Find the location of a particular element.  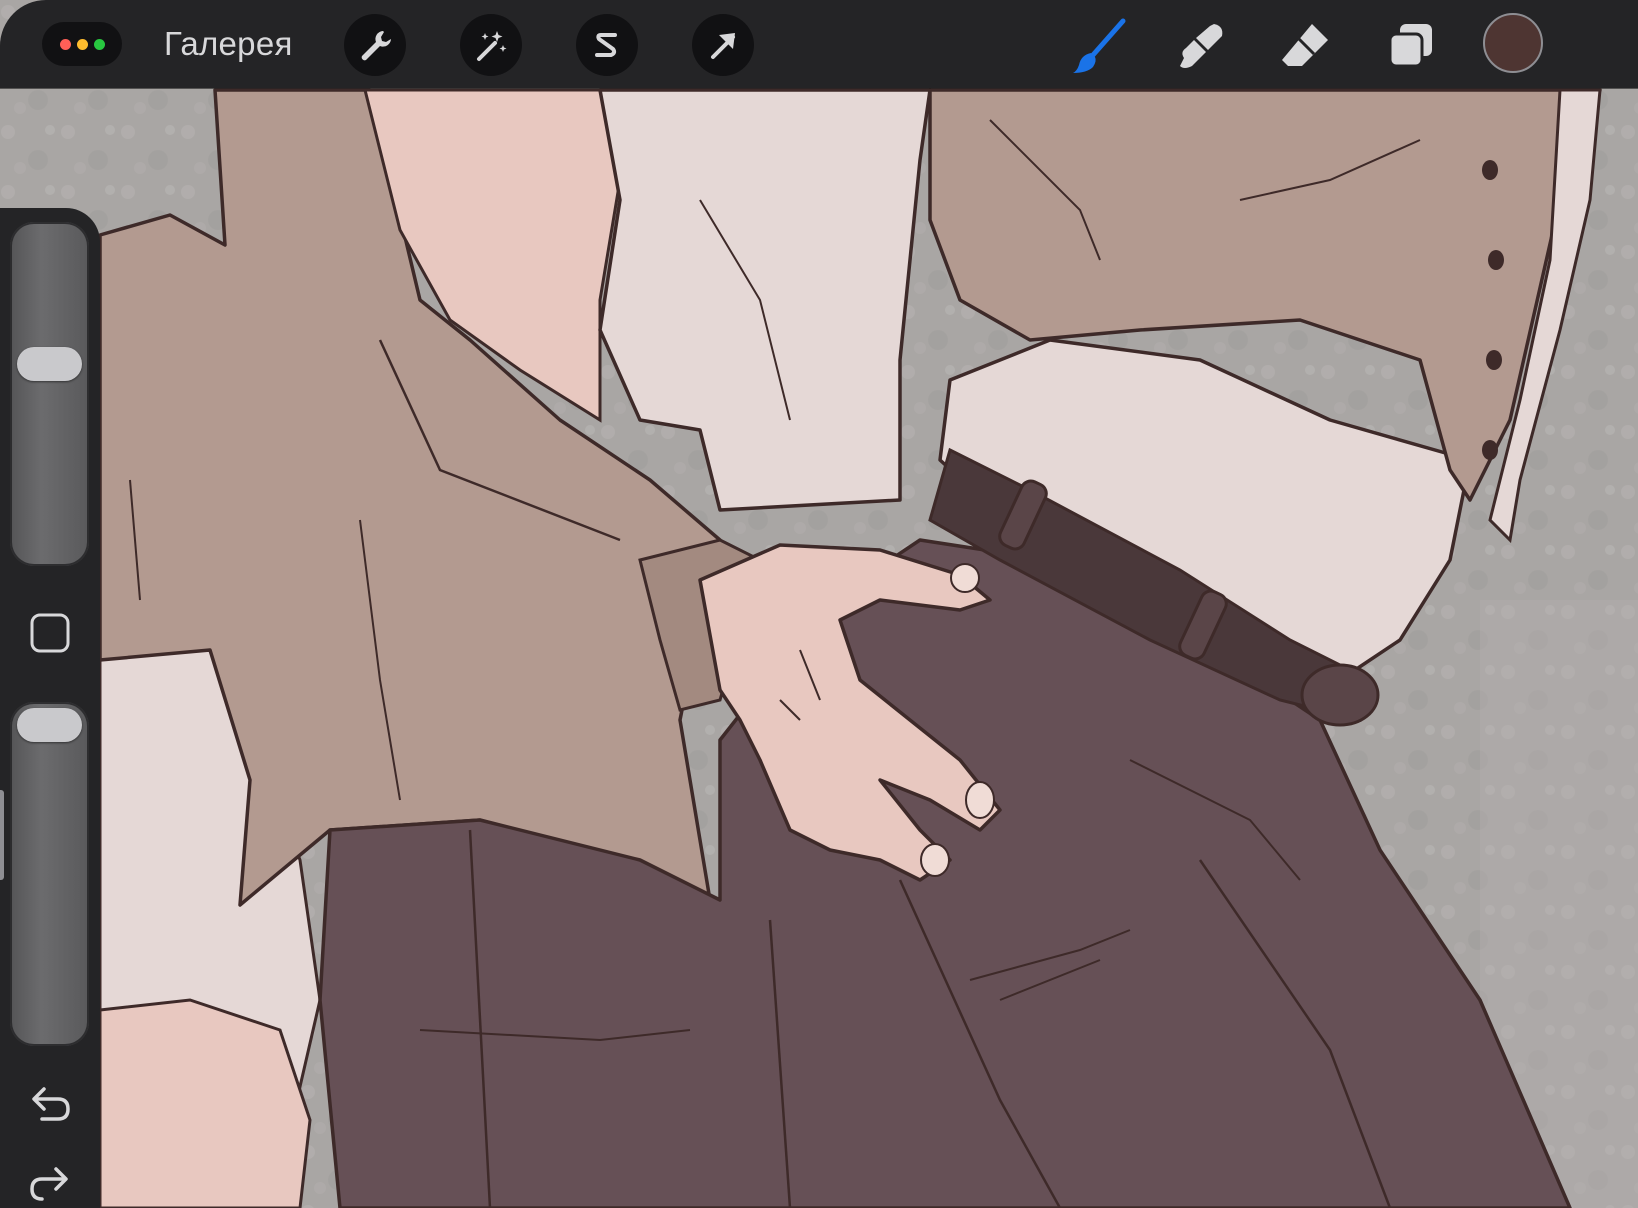

brush-icon is located at coordinates (1099, 45).